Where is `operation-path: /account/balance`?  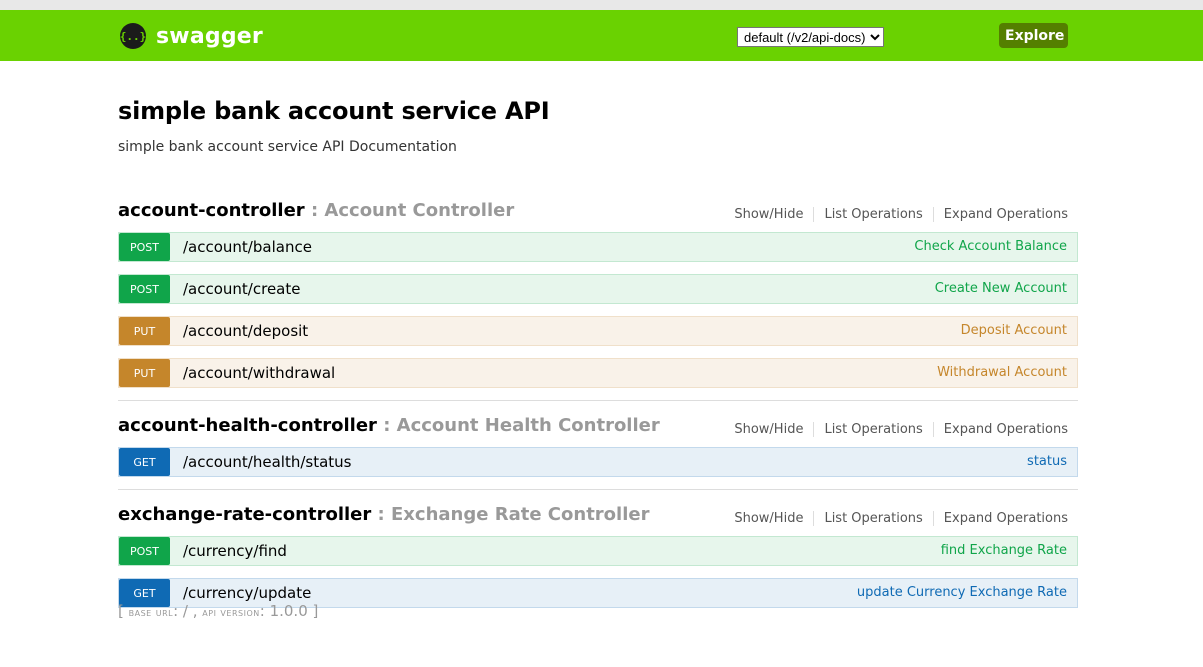 operation-path: /account/balance is located at coordinates (247, 247).